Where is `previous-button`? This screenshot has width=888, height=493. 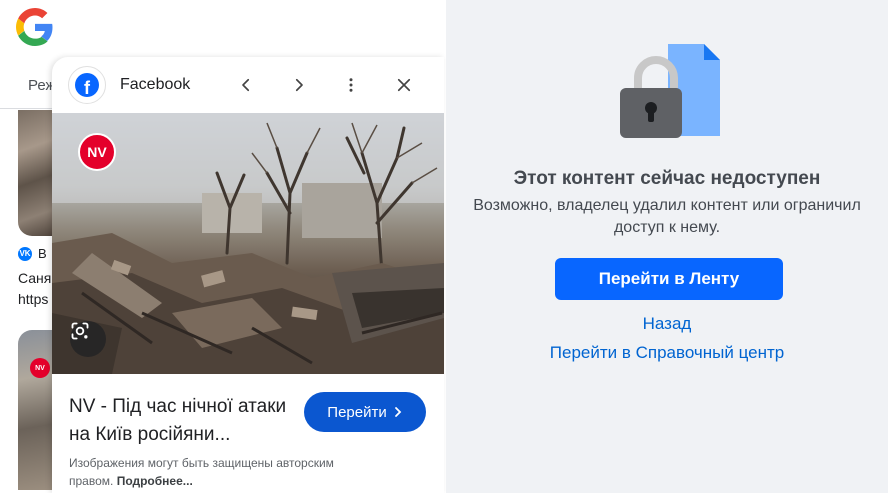
previous-button is located at coordinates (246, 85).